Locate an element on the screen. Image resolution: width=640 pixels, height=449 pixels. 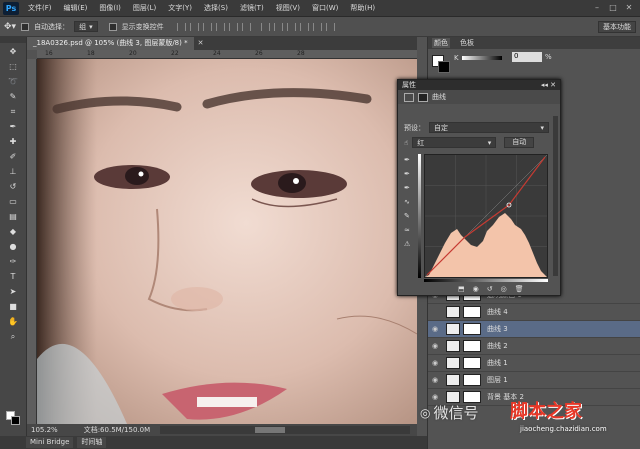
hand-tool-icon: ✋ is located at coordinates (13, 321).